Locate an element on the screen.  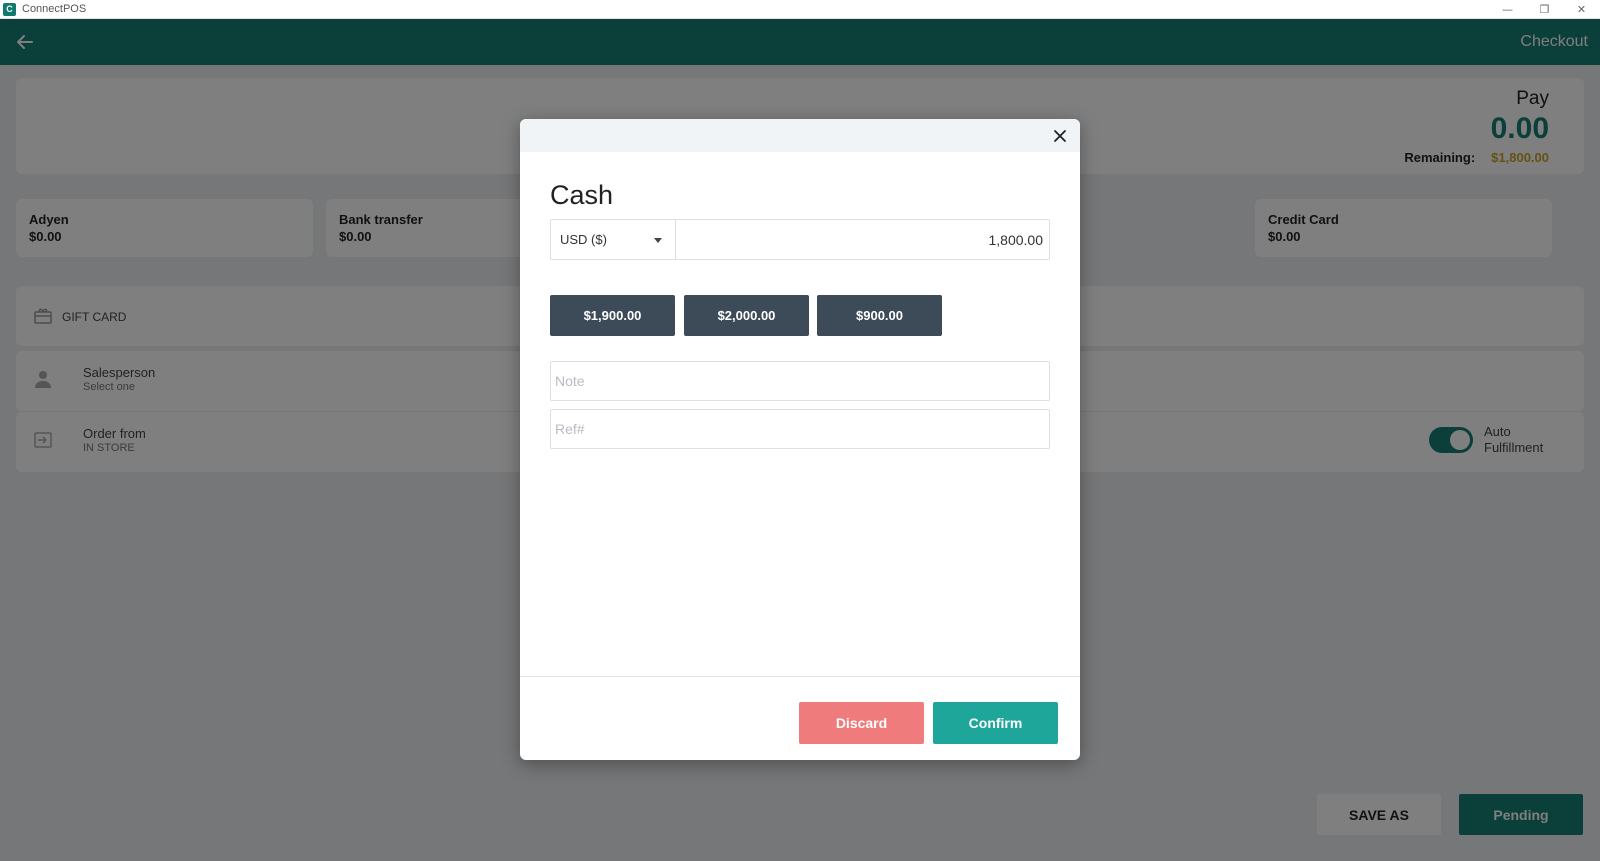
app-logo-icon: C is located at coordinates (9, 9).